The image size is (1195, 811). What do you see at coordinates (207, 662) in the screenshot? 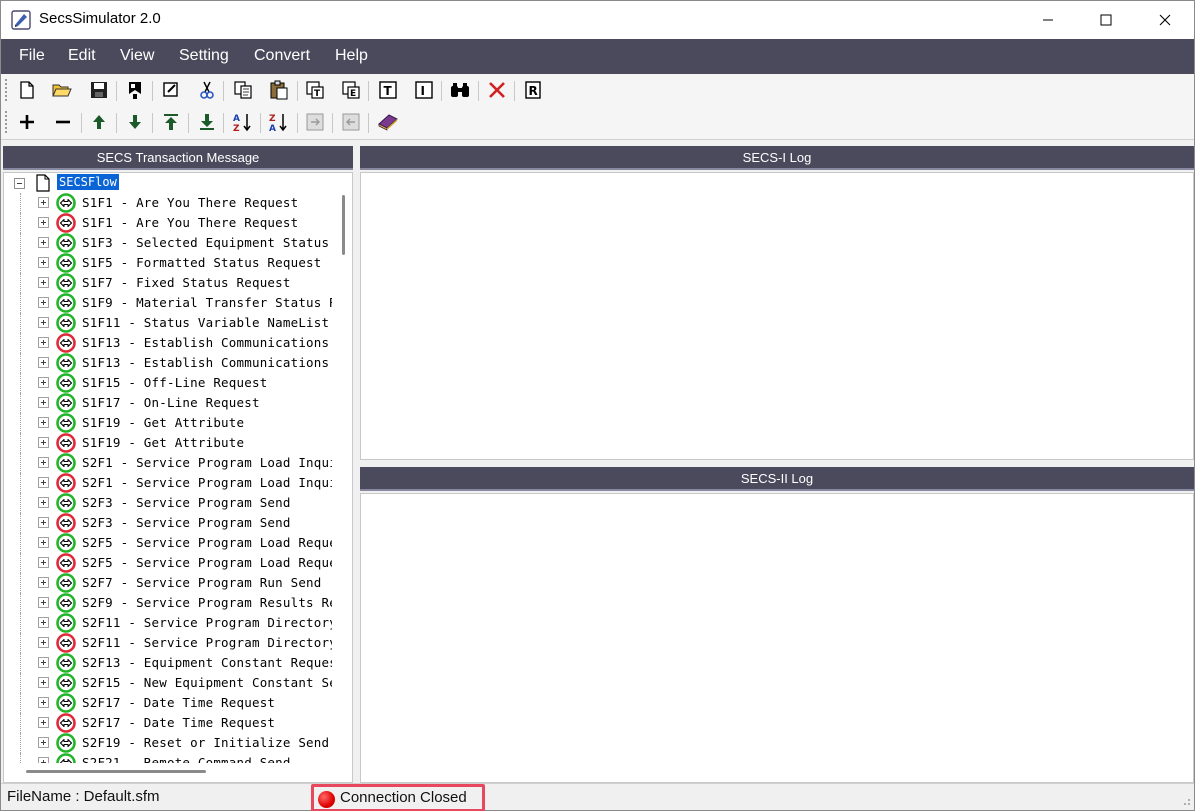
I see `tree-item-label: S2F13 - Equipment Constant Request` at bounding box center [207, 662].